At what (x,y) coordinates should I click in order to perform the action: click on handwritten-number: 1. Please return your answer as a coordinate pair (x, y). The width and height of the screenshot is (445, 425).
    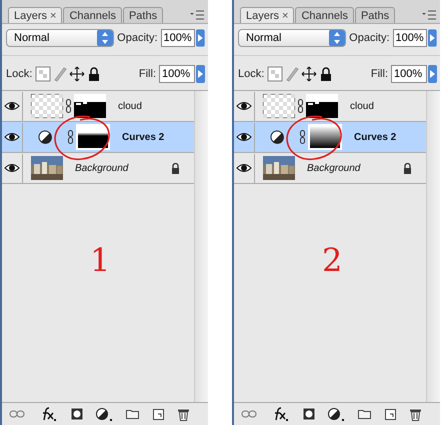
    Looking at the image, I should click on (100, 260).